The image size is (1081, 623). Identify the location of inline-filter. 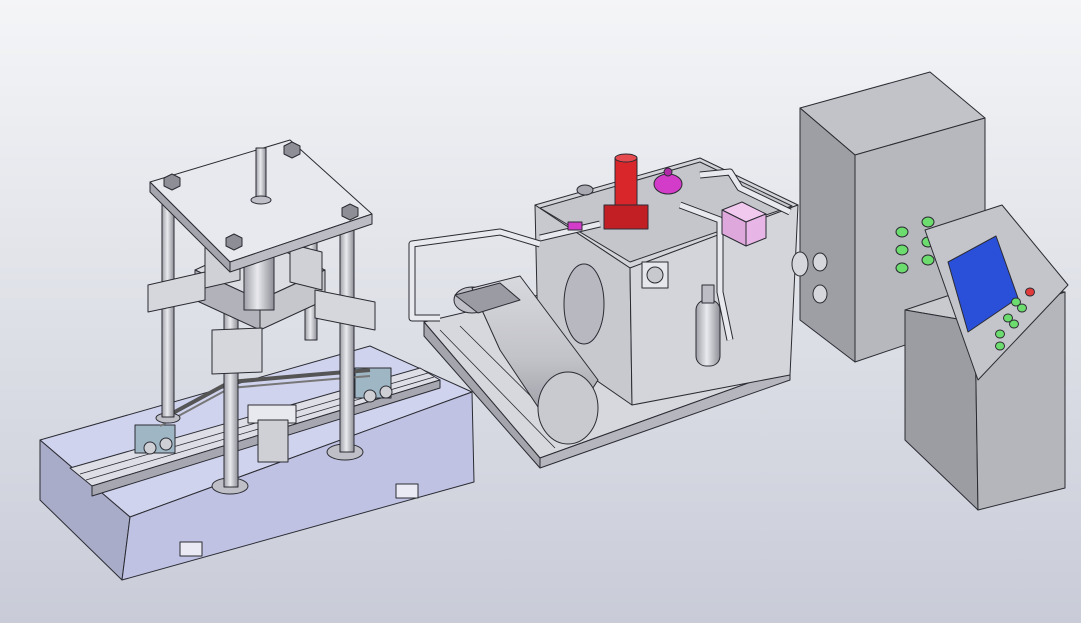
(708, 333).